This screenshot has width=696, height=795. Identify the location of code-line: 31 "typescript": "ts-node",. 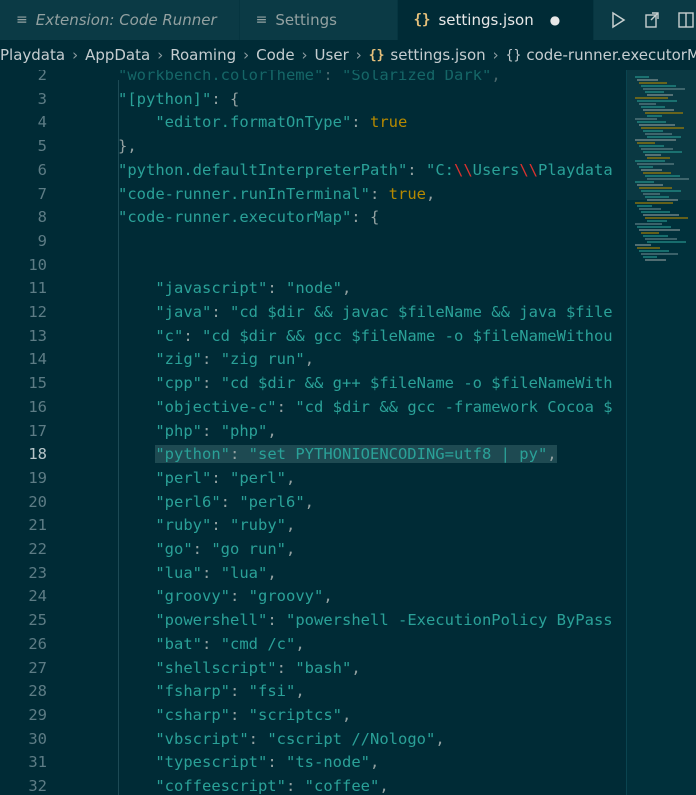
(313, 763).